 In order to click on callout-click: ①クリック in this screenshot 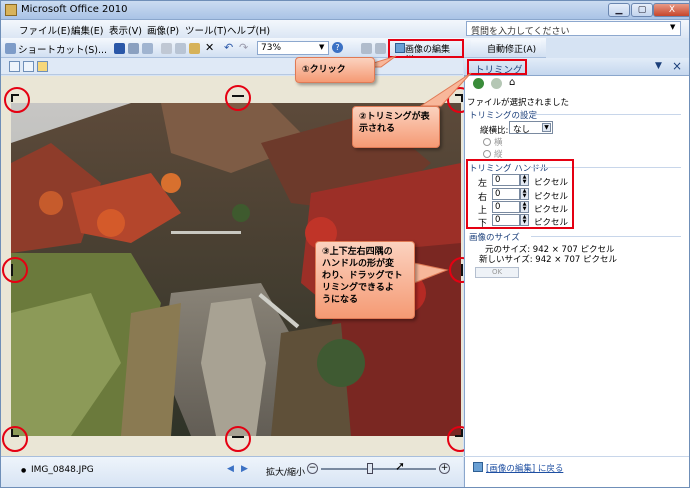, I will do `click(335, 70)`.